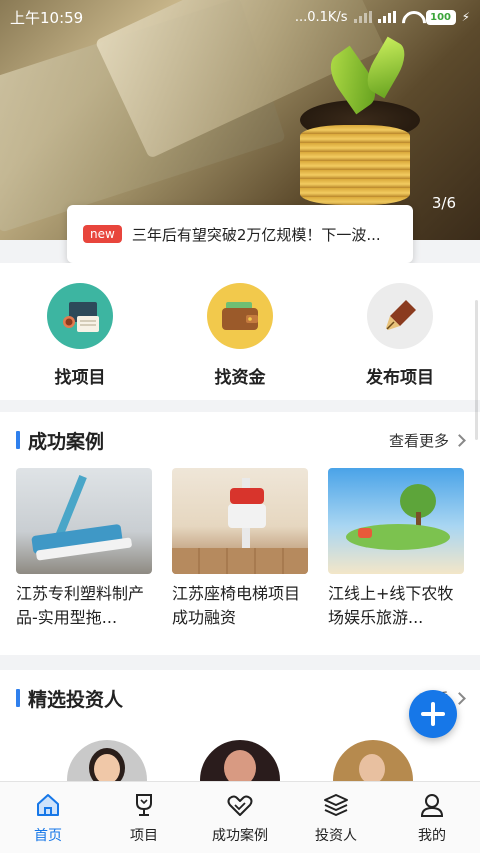 The width and height of the screenshot is (480, 853). I want to click on section-title: 精选投资人, so click(69, 698).